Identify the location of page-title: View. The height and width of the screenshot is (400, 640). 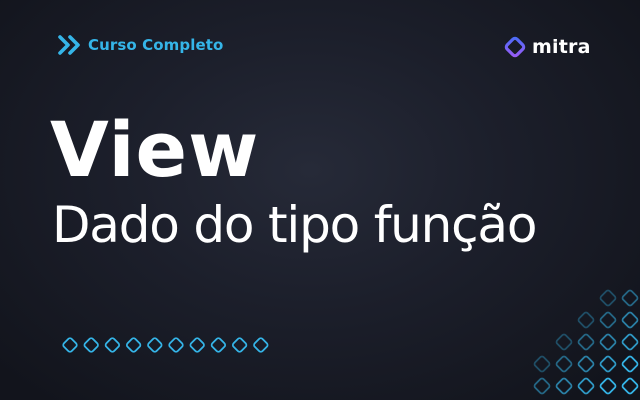
(155, 149).